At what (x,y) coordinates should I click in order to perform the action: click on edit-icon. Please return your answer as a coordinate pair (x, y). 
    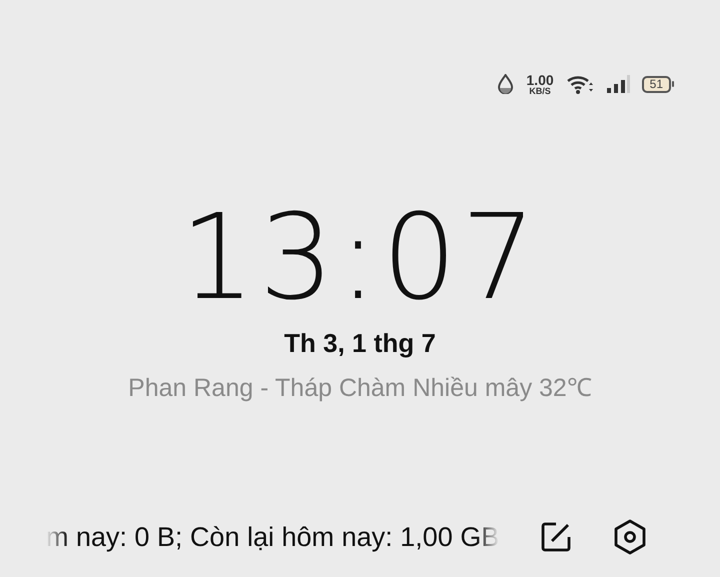
    Looking at the image, I should click on (556, 537).